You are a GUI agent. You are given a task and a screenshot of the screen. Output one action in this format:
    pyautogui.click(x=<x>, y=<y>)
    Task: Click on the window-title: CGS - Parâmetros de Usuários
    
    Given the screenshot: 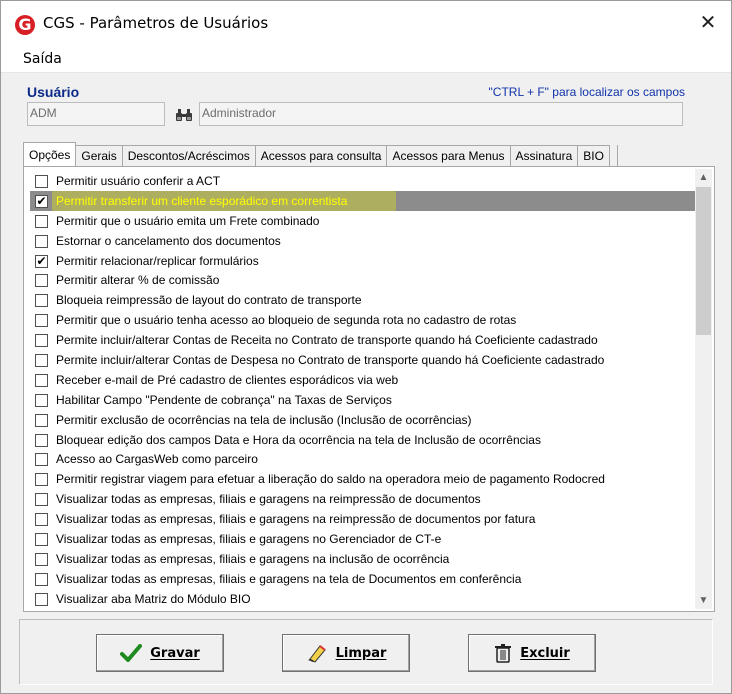 What is the action you would take?
    pyautogui.click(x=156, y=23)
    